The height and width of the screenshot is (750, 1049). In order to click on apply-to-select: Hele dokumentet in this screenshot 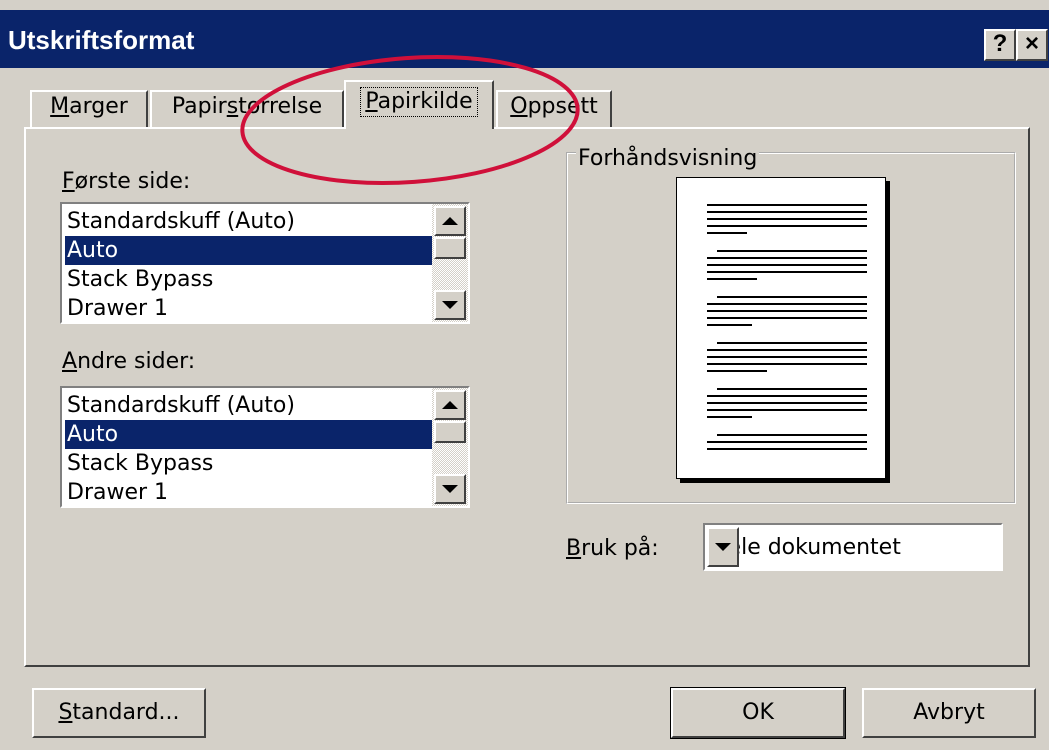, I will do `click(853, 547)`.